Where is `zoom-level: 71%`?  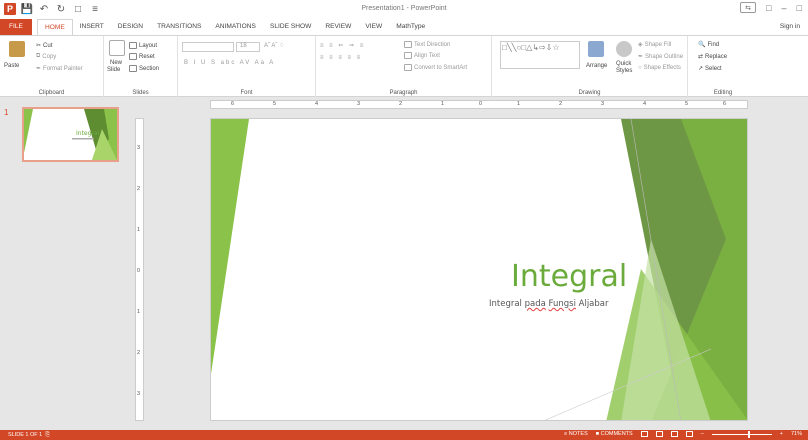 zoom-level: 71% is located at coordinates (796, 434).